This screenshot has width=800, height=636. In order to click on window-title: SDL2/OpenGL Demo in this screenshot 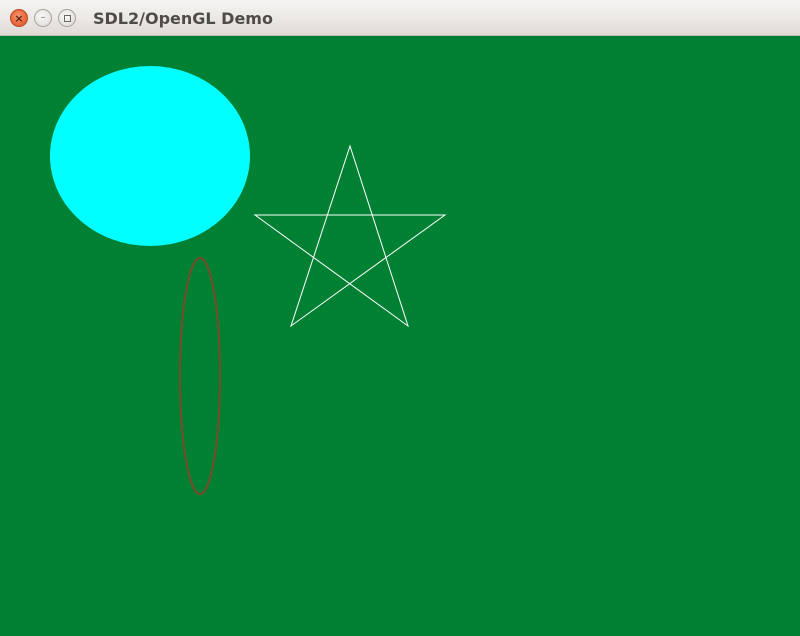, I will do `click(183, 18)`.